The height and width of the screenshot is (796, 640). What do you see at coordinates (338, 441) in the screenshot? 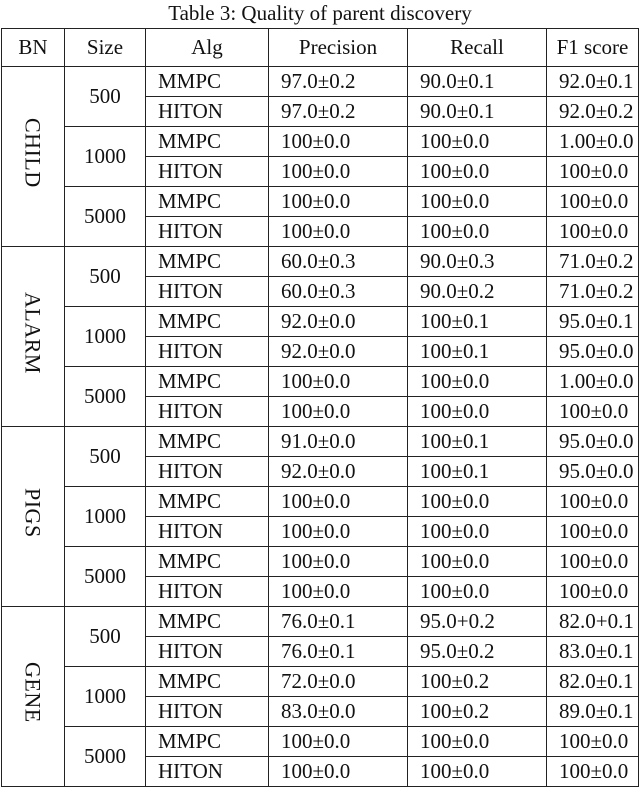
I see `precision-cell: 91.0±0.0` at bounding box center [338, 441].